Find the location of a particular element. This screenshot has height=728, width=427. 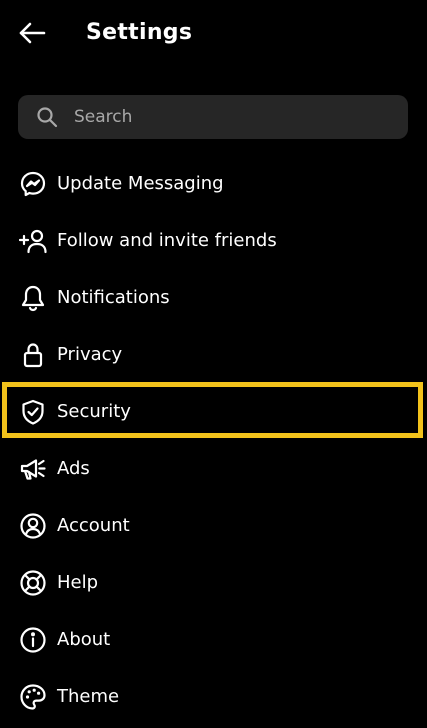

menu-item-label: Update Messaging is located at coordinates (140, 183).